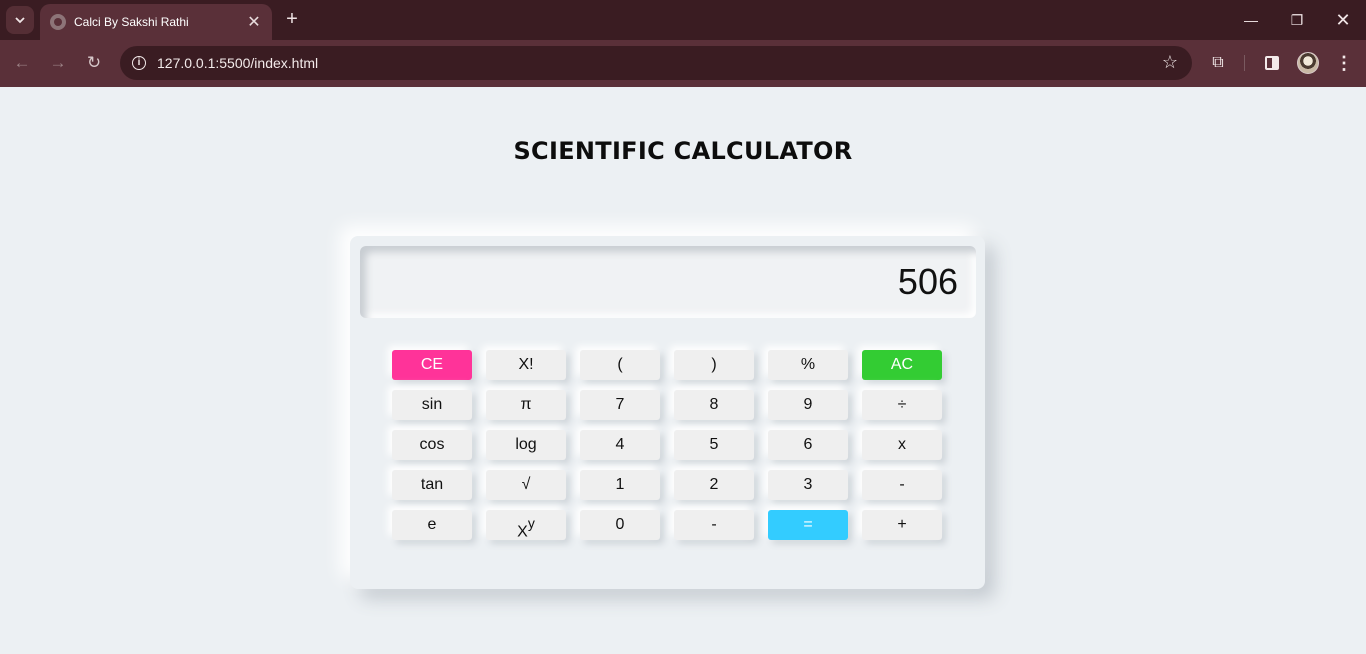  I want to click on negate-button: -, so click(714, 525).